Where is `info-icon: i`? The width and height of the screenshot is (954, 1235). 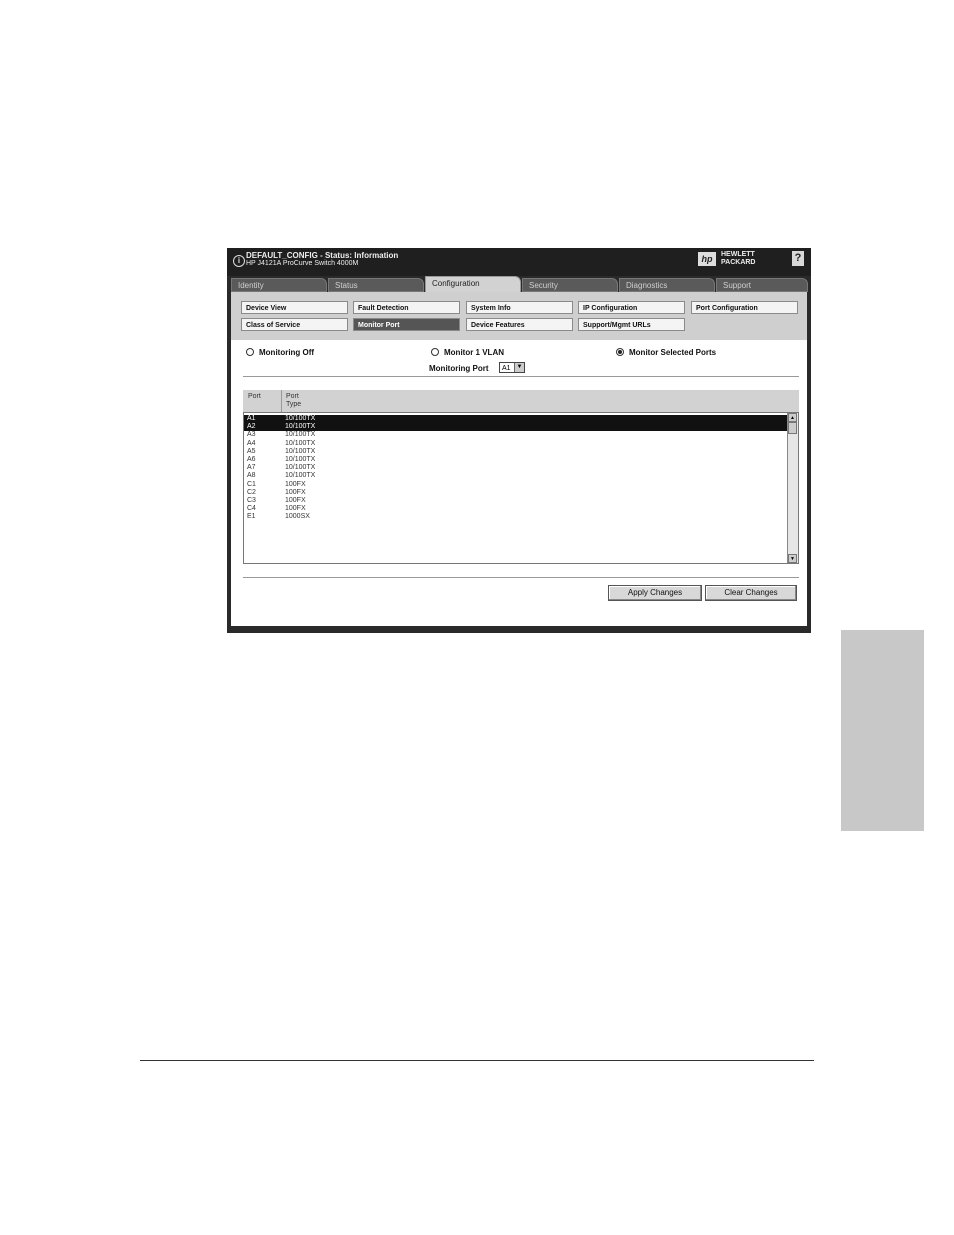 info-icon: i is located at coordinates (239, 261).